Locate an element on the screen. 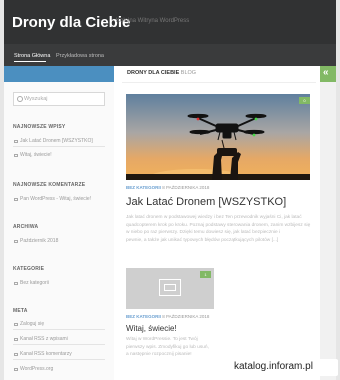 The height and width of the screenshot is (380, 340). category-link: Bez kategorii is located at coordinates (34, 283).